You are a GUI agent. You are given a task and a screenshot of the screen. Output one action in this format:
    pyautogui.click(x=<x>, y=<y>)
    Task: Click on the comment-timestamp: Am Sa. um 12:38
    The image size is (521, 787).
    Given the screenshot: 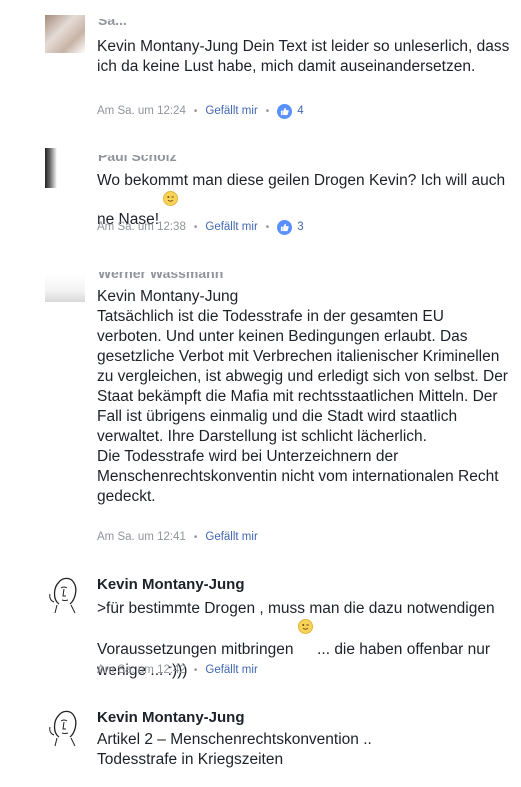 What is the action you would take?
    pyautogui.click(x=141, y=227)
    